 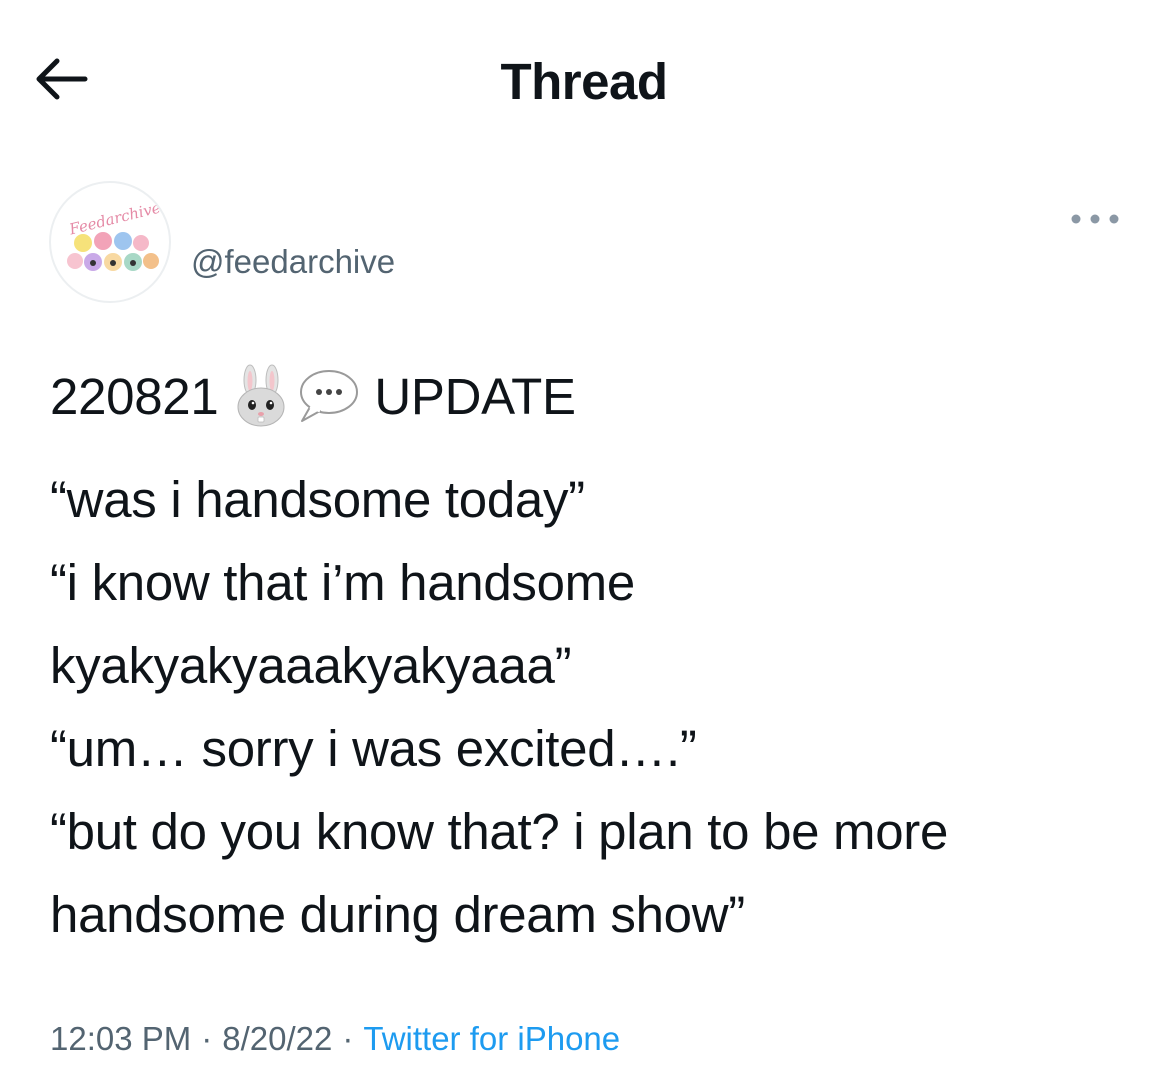 I want to click on more-options-button, so click(x=1095, y=221).